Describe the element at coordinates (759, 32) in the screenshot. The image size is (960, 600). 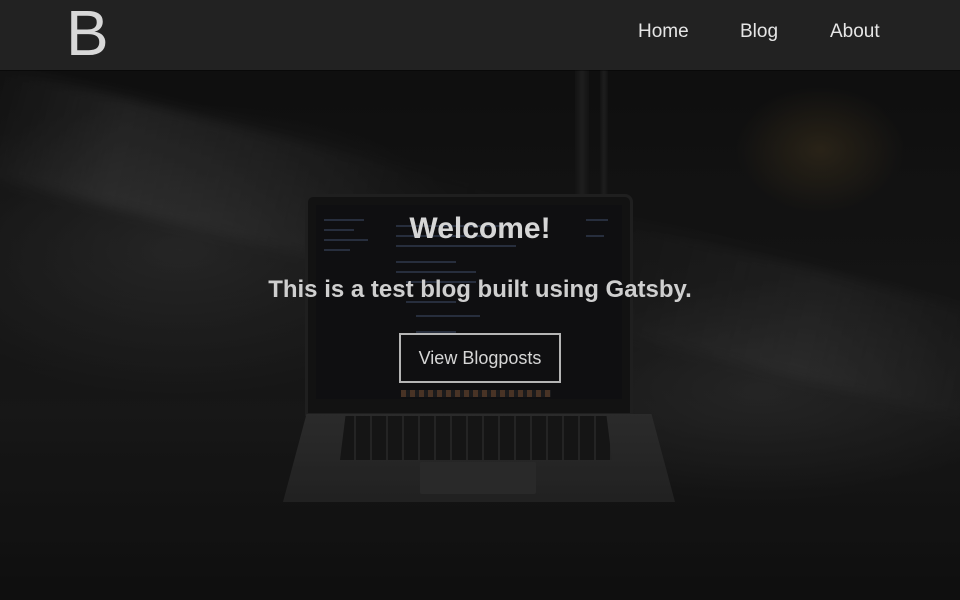
I see `nav-blog-link: Blog` at that location.